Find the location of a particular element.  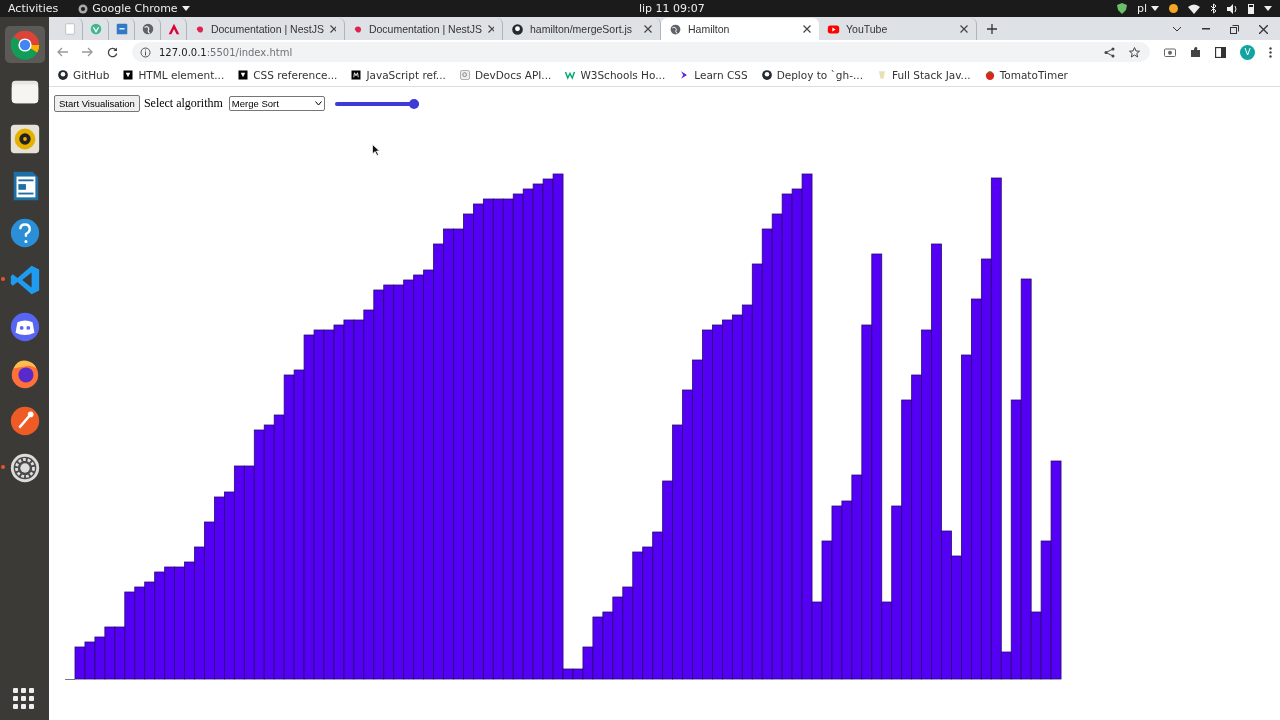

app-menu: Google Chrome is located at coordinates (135, 8).